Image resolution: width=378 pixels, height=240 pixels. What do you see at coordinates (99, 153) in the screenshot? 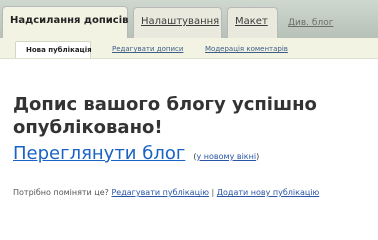
I see `view-blog-link: Переглянути блог` at bounding box center [99, 153].